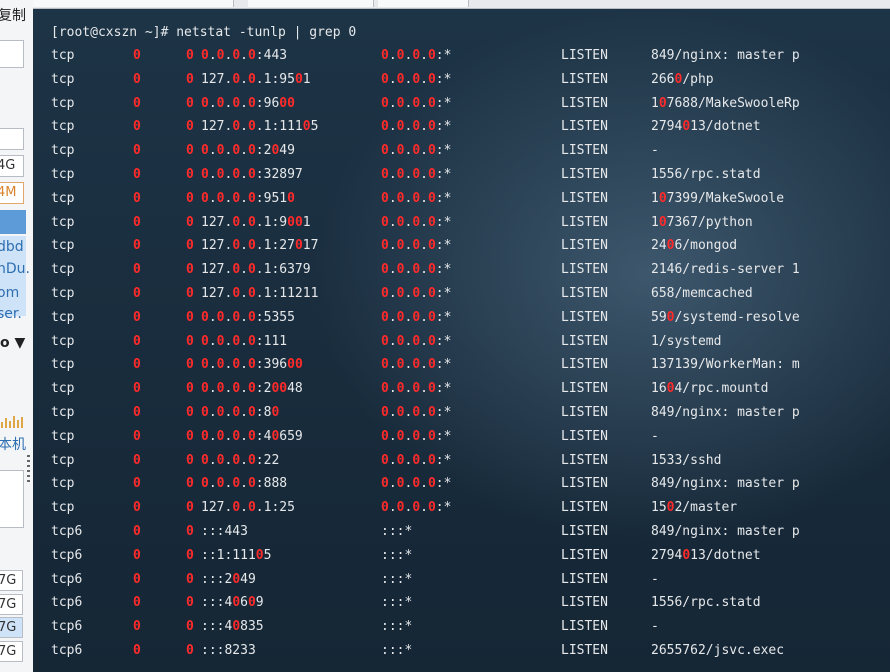 This screenshot has height=672, width=890. Describe the element at coordinates (248, 103) in the screenshot. I see `local-address-cell: 0.0.0.0:9600` at that location.